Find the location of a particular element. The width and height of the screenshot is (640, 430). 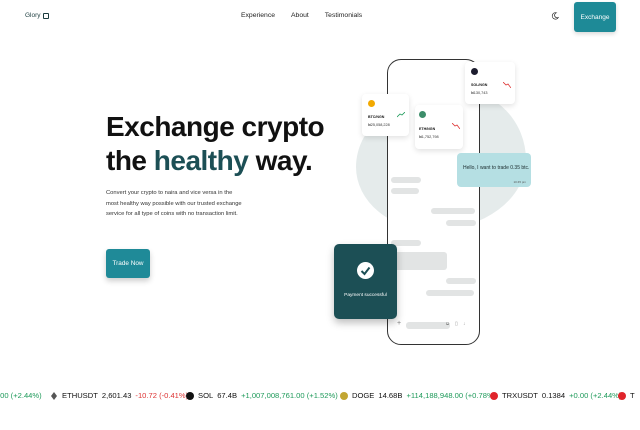

ticker-symbol: SOL is located at coordinates (206, 395).